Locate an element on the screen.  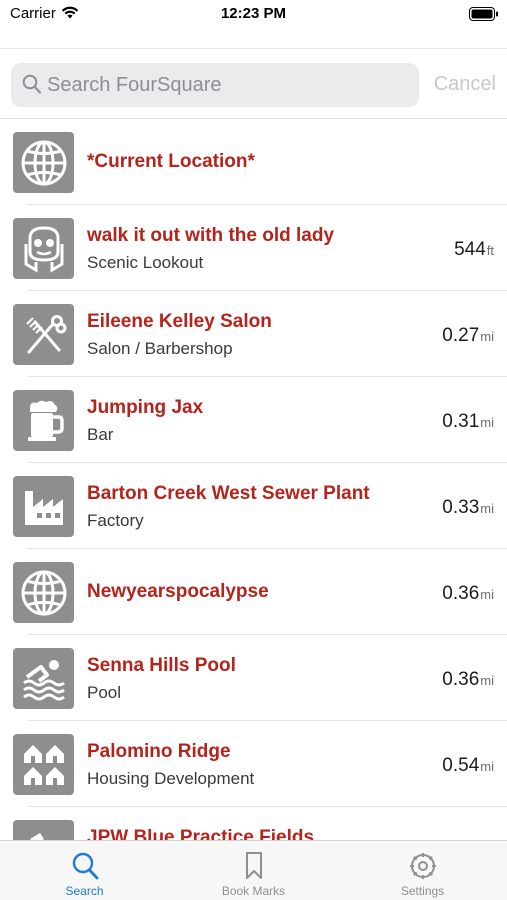
search-bar is located at coordinates (215, 85).